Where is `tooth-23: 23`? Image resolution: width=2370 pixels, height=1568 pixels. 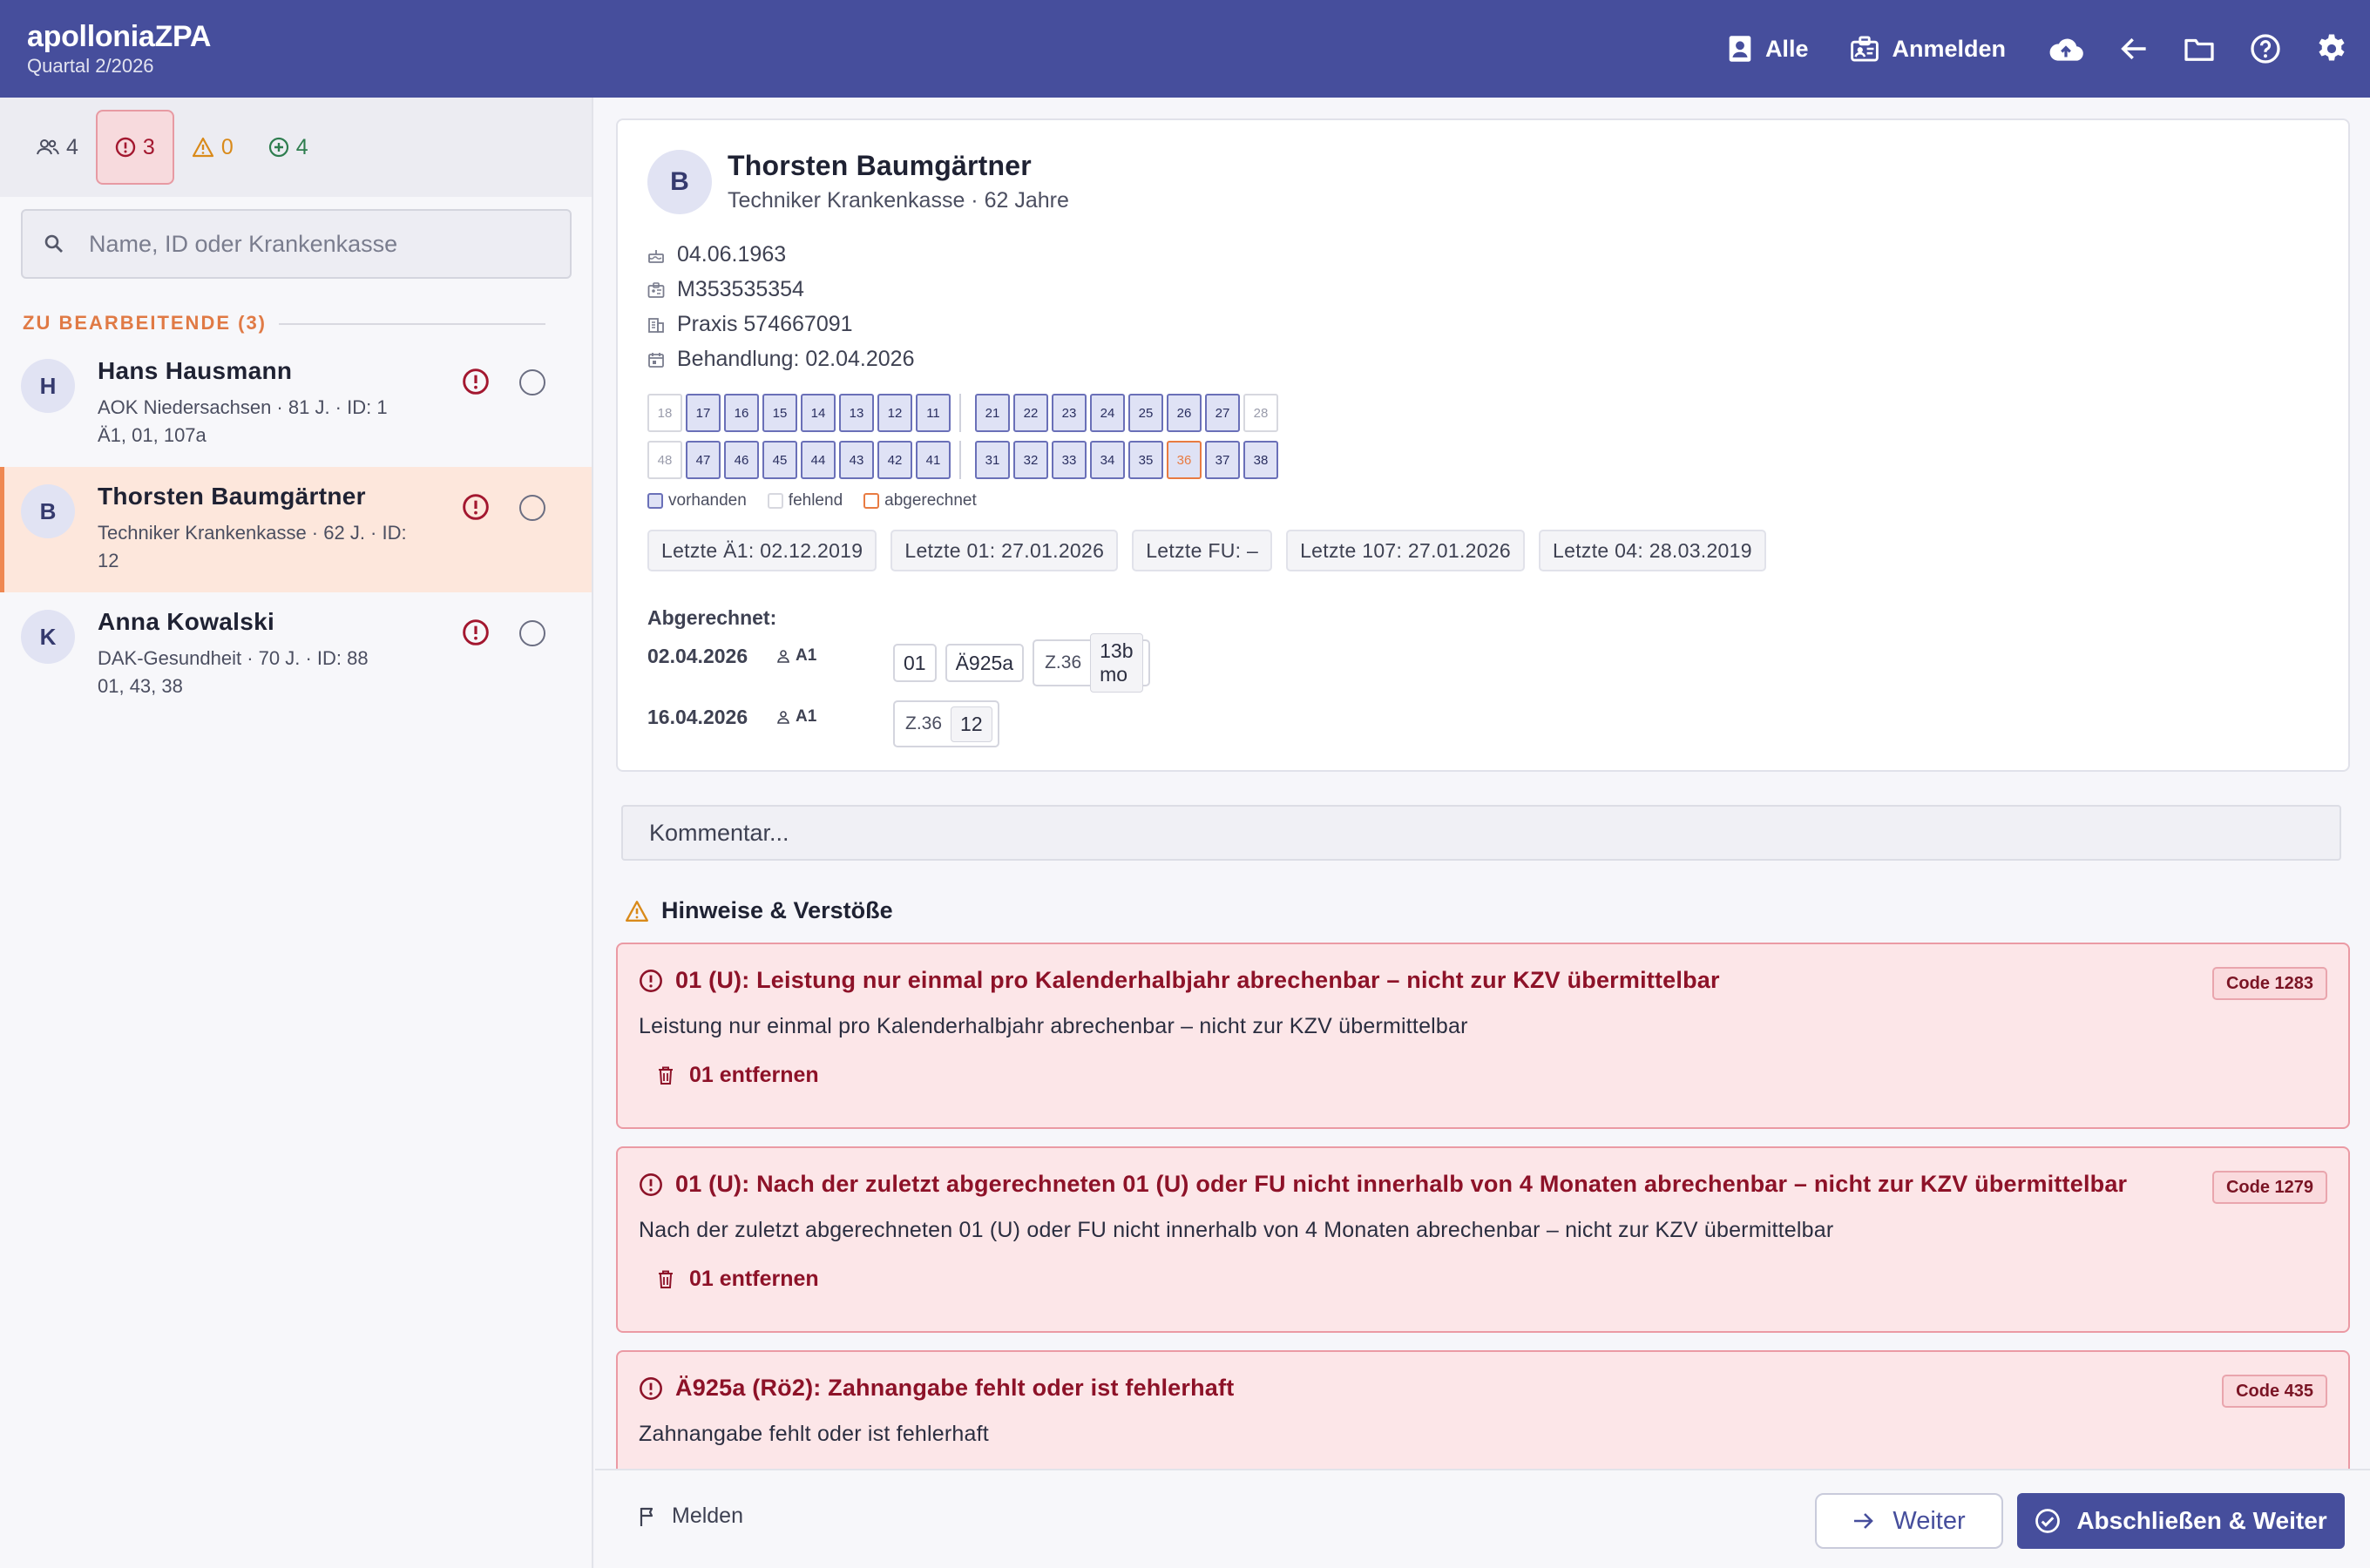
tooth-23: 23 is located at coordinates (1069, 413).